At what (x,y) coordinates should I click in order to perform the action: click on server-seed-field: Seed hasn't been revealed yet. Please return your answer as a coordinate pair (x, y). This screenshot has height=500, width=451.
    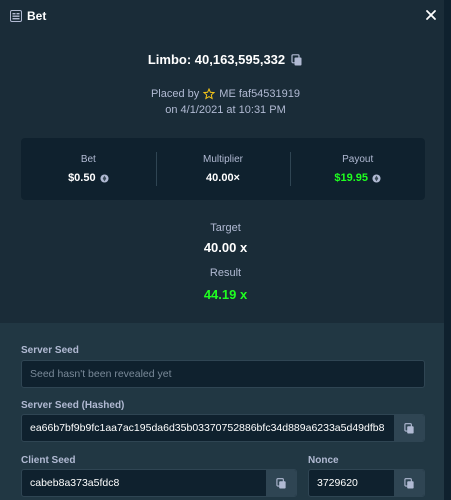
    Looking at the image, I should click on (223, 374).